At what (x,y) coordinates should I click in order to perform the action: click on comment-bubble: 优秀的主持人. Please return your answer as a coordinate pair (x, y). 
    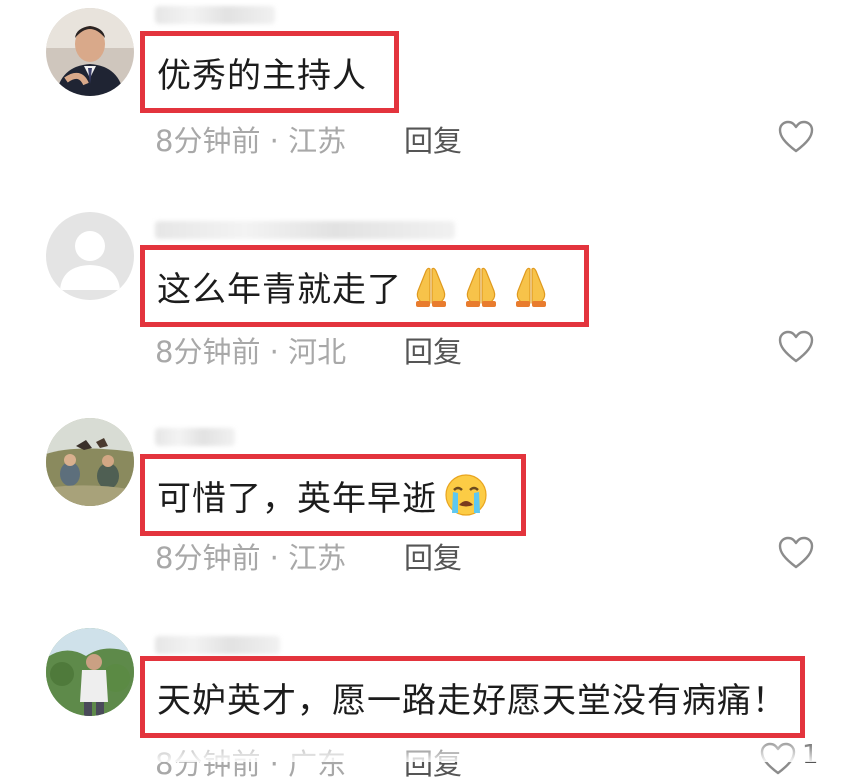
    Looking at the image, I should click on (269, 72).